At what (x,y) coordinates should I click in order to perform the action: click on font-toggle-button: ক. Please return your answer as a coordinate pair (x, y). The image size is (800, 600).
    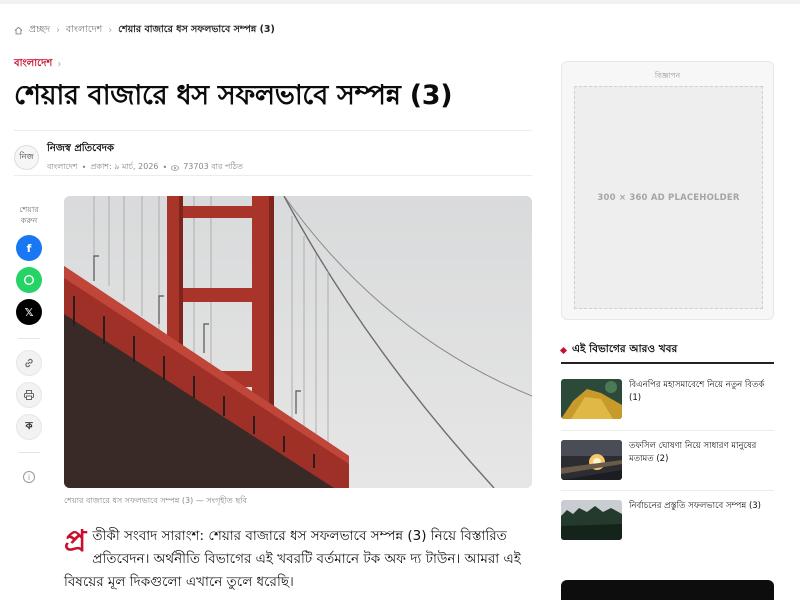
    Looking at the image, I should click on (29, 427).